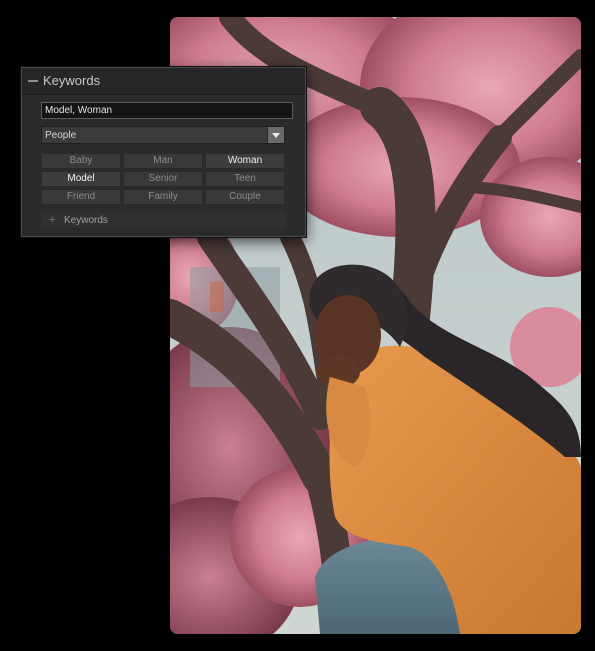  I want to click on keyword-button-senior: Senior, so click(163, 179).